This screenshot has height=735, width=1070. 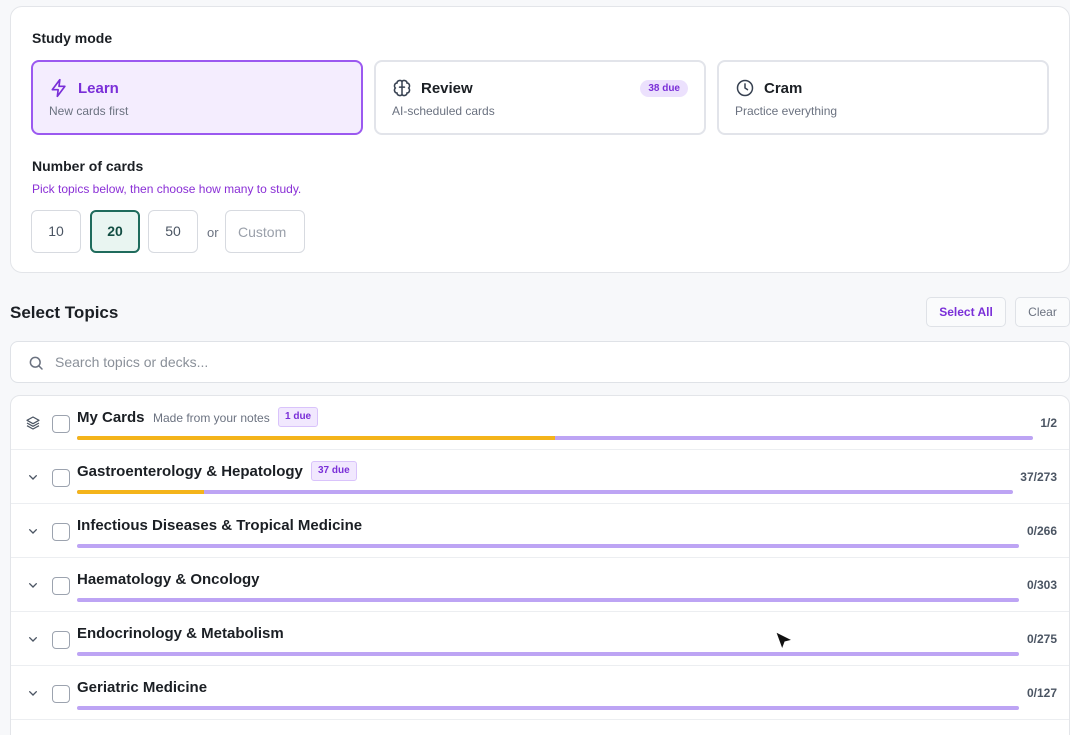 What do you see at coordinates (540, 693) in the screenshot?
I see `topic-row-geriatric-medicine: Geriatric Medicine 0/127` at bounding box center [540, 693].